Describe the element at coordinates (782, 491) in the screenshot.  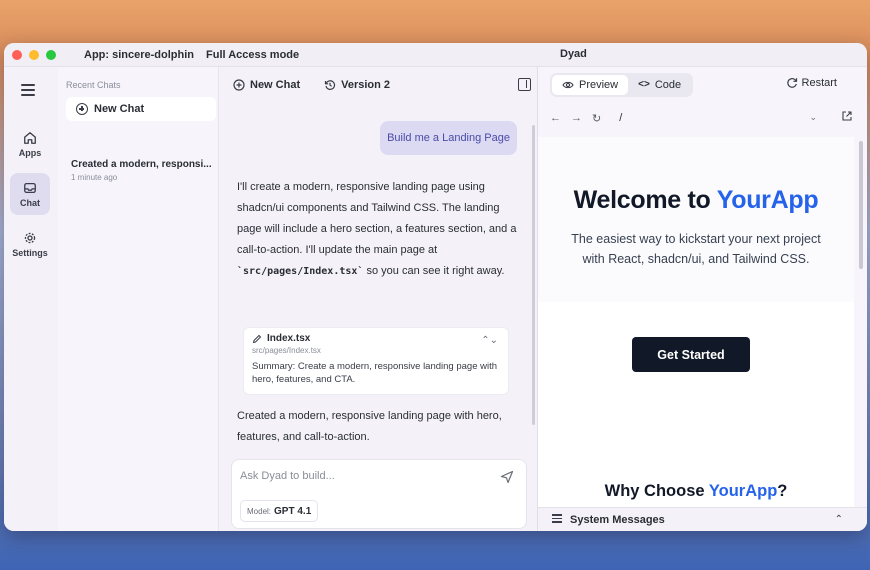
I see `why-end: ?` at that location.